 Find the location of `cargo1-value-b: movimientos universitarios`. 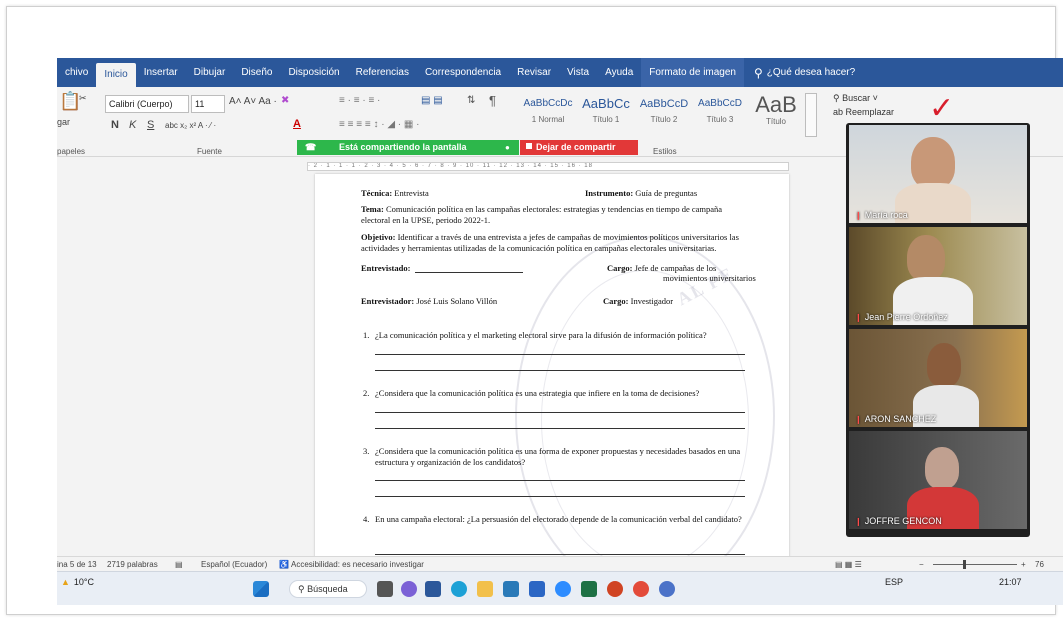

cargo1-value-b: movimientos universitarios is located at coordinates (709, 278).